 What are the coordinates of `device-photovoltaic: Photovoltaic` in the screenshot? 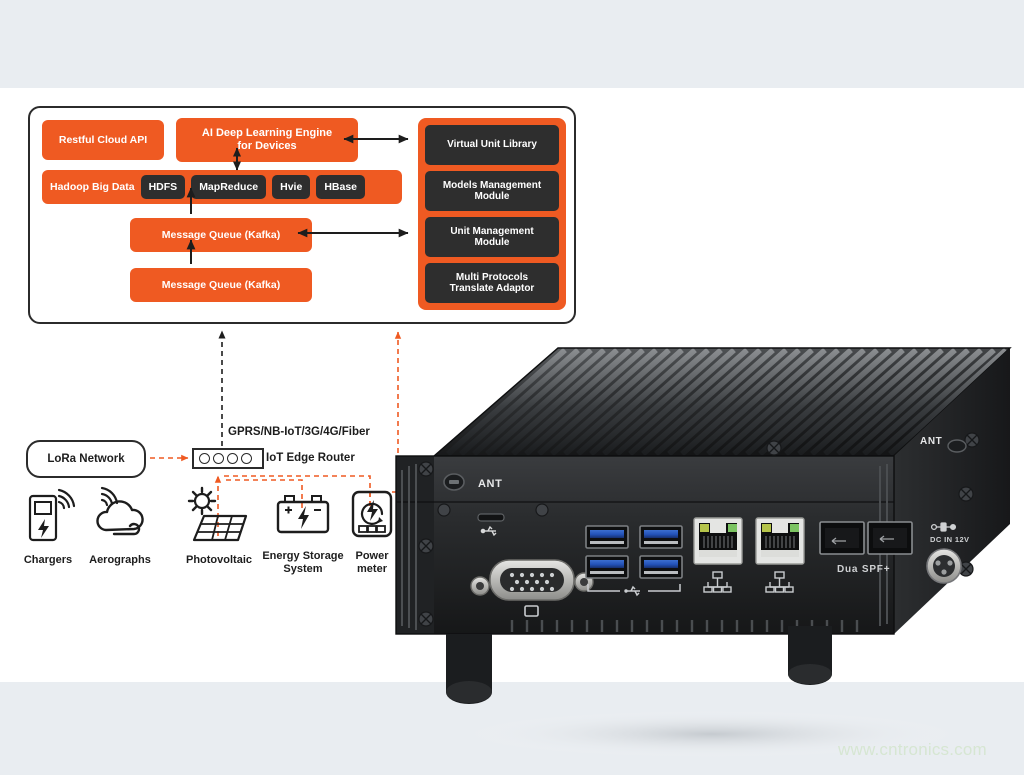 It's located at (219, 526).